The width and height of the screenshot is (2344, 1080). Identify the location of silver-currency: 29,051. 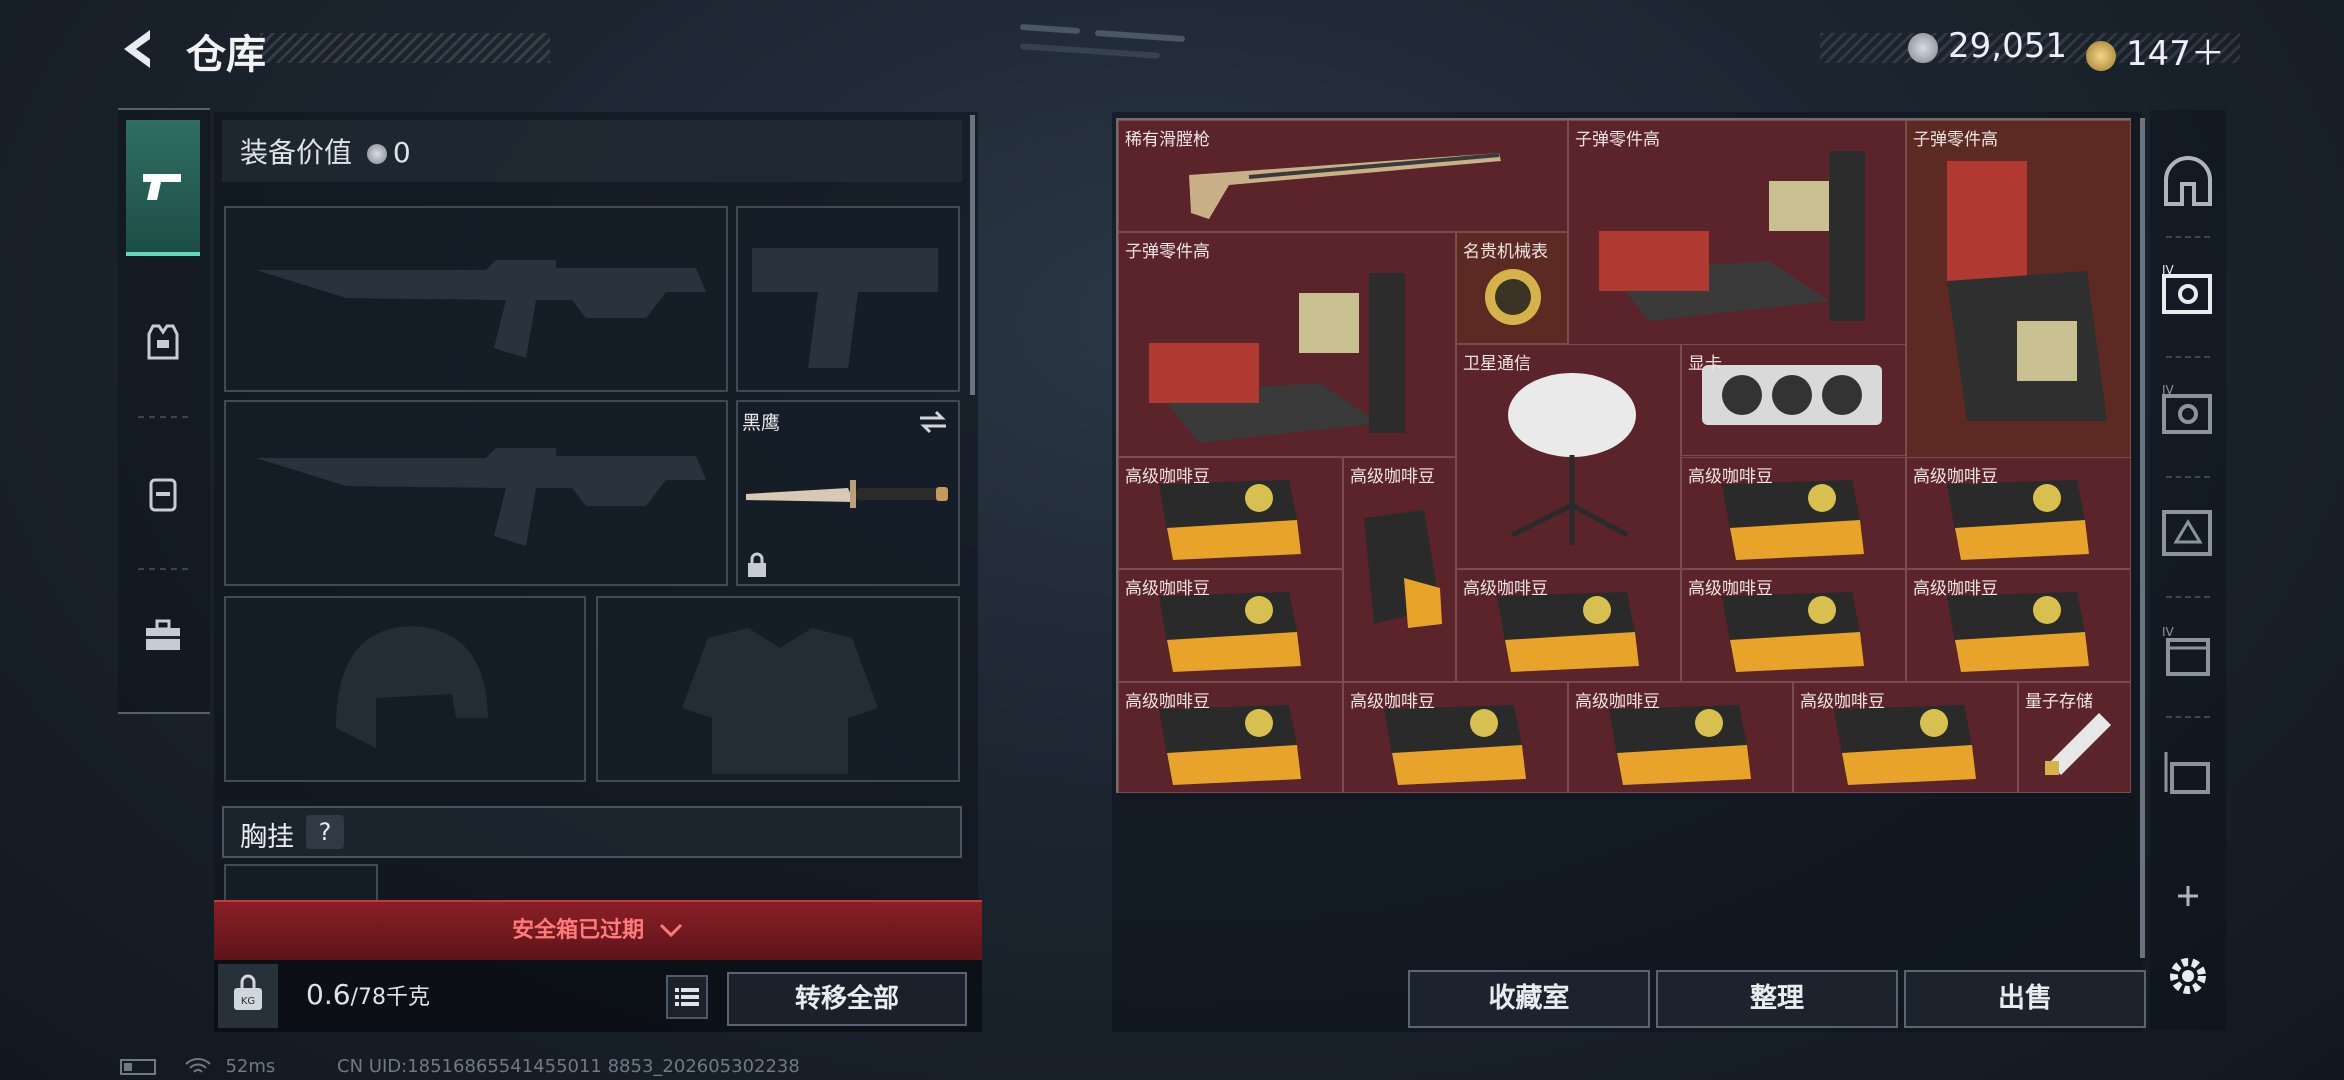
(1987, 46).